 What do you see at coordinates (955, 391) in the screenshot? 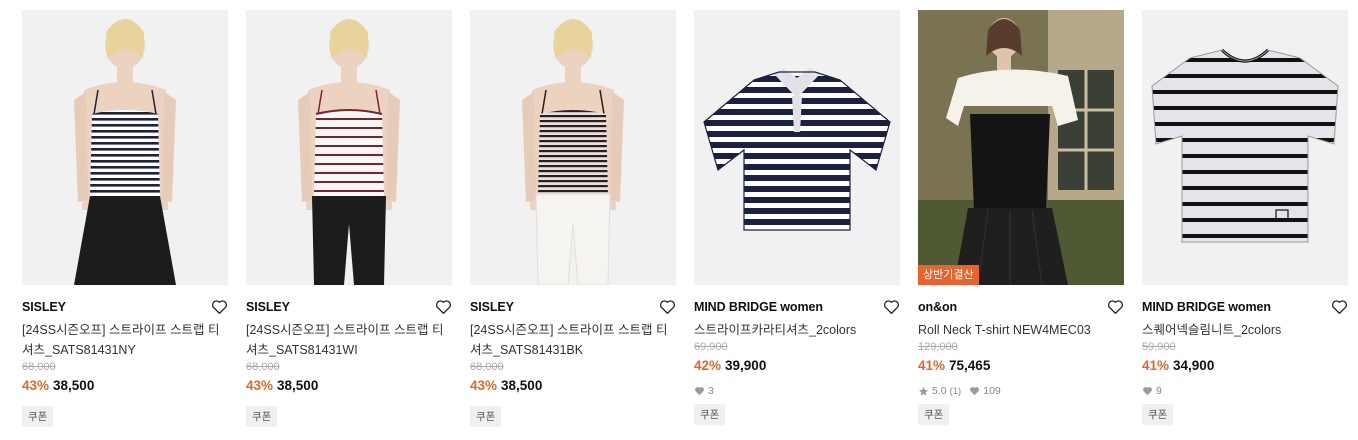
I see `review-count: (1)` at bounding box center [955, 391].